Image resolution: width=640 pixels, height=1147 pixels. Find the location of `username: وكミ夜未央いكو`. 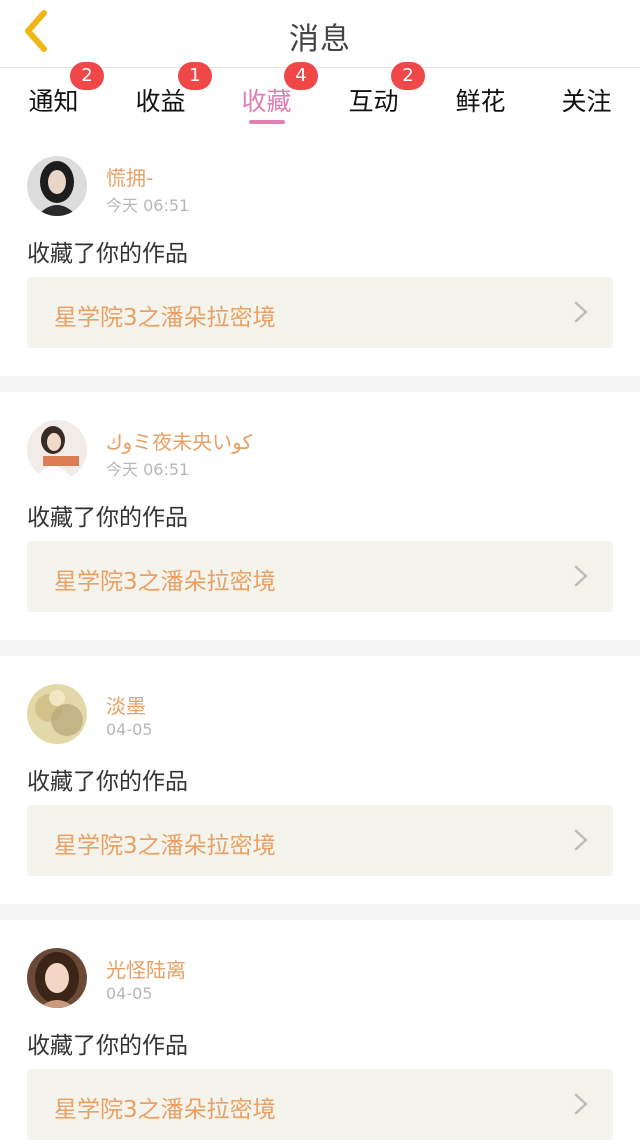

username: وكミ夜未央いكو is located at coordinates (179, 440).